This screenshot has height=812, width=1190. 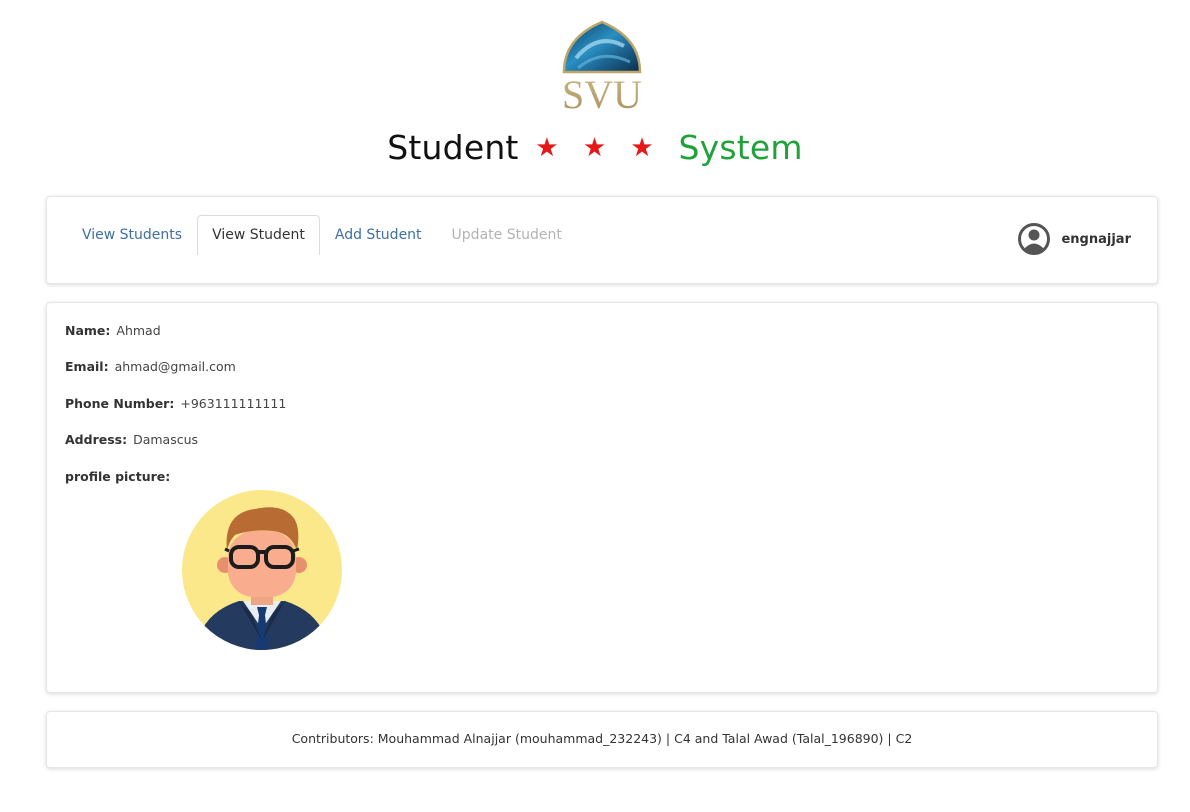 I want to click on address-label: Address:, so click(x=96, y=439).